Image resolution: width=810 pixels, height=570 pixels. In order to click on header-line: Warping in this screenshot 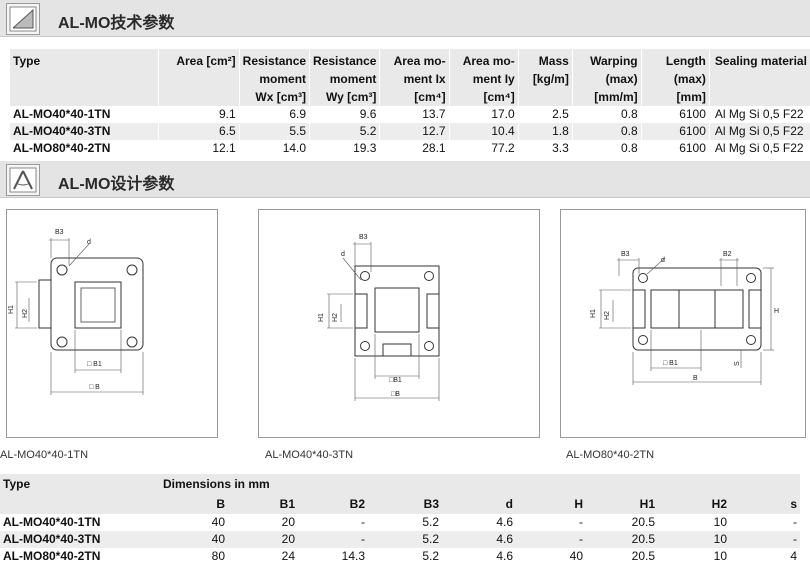, I will do `click(614, 61)`.